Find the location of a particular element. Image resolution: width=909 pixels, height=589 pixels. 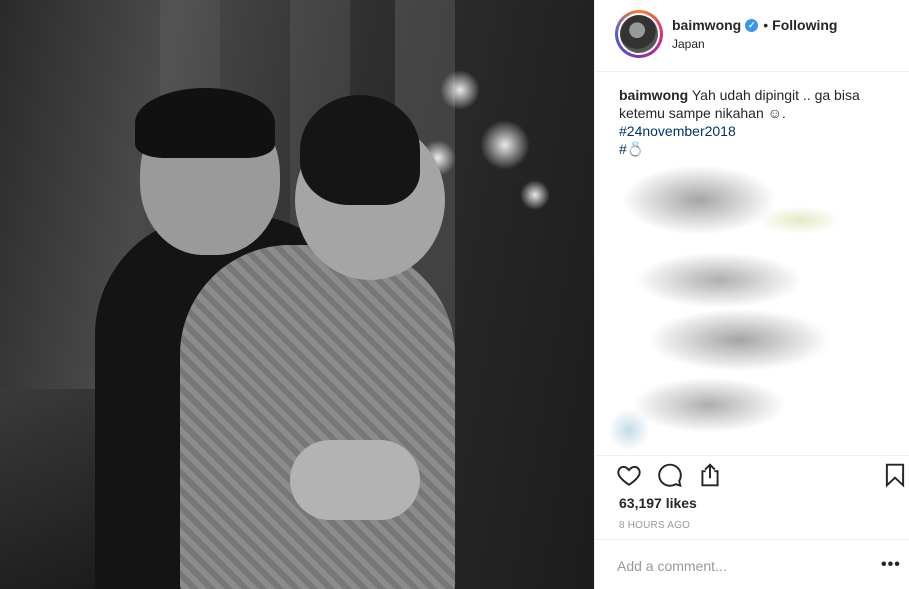

share-icon is located at coordinates (711, 476).